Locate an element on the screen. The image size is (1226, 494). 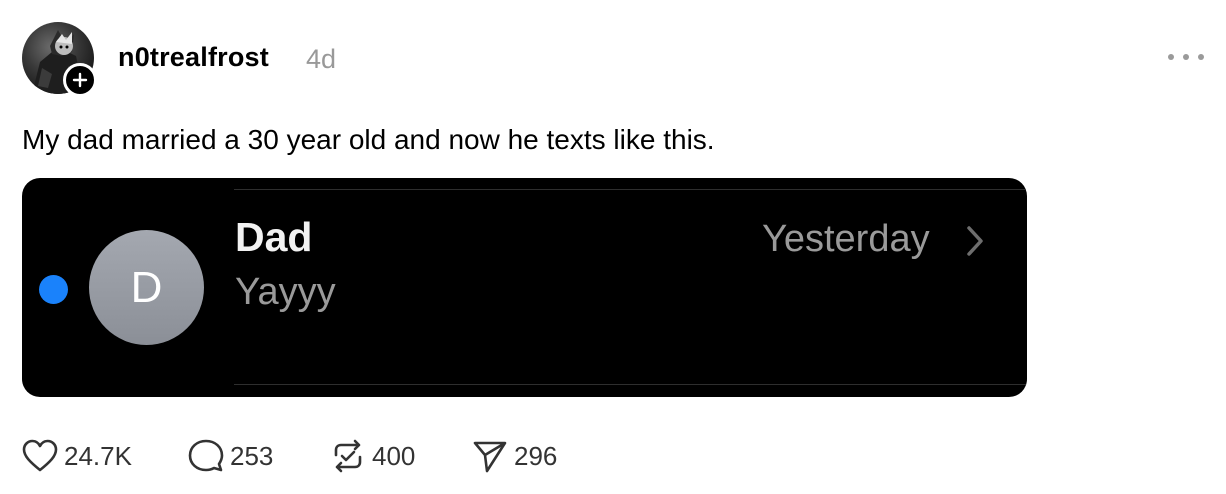
more-options-button is located at coordinates (1186, 57).